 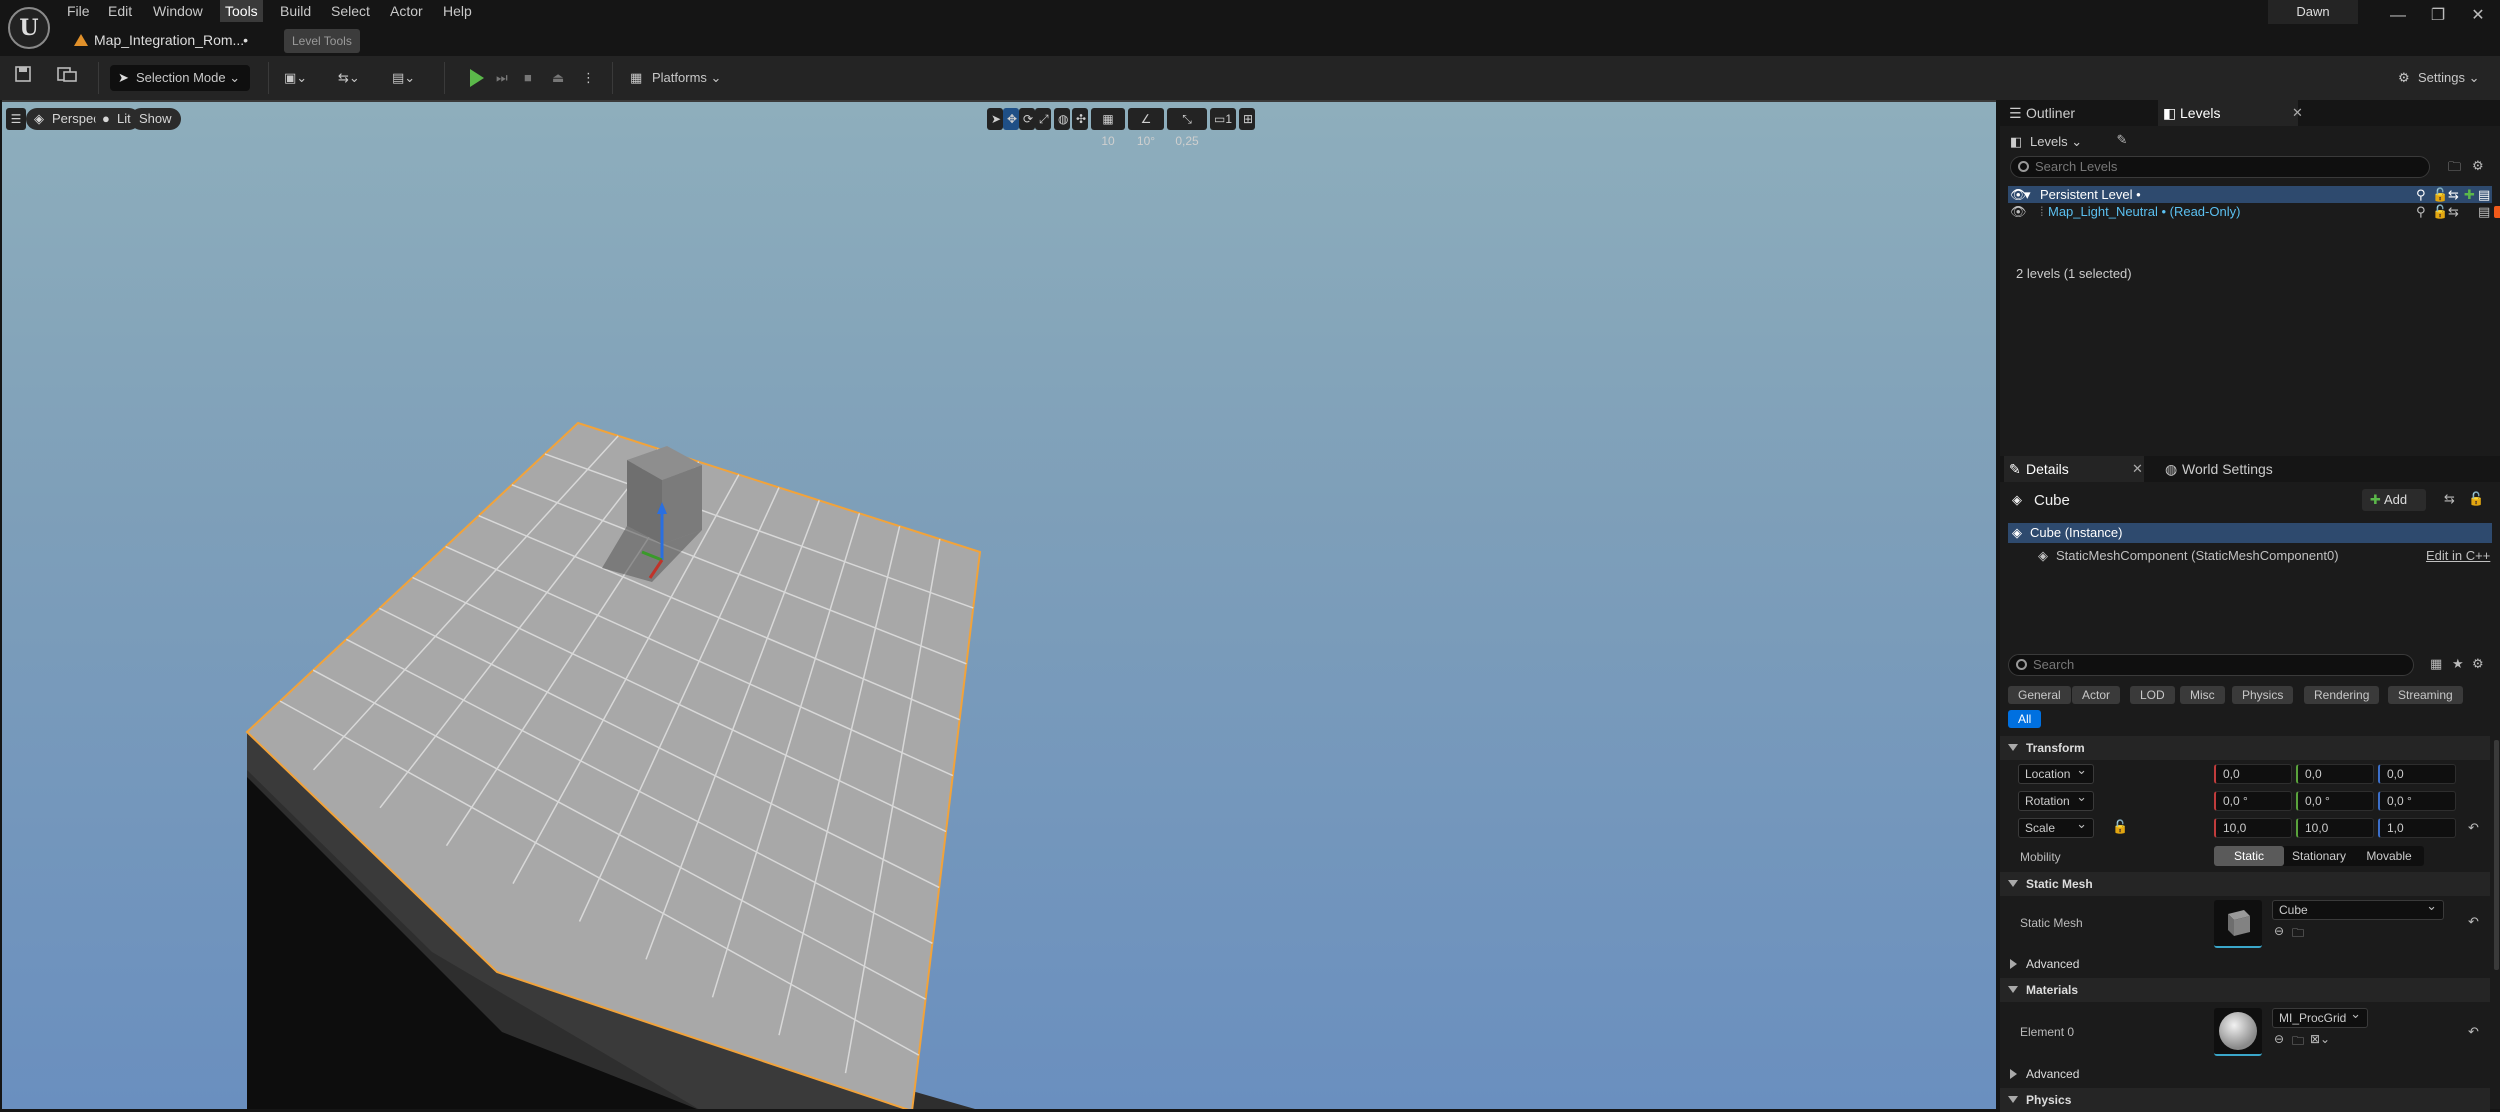 What do you see at coordinates (1146, 128) in the screenshot?
I see `rotation-snap-toggle: ∠ 10°` at bounding box center [1146, 128].